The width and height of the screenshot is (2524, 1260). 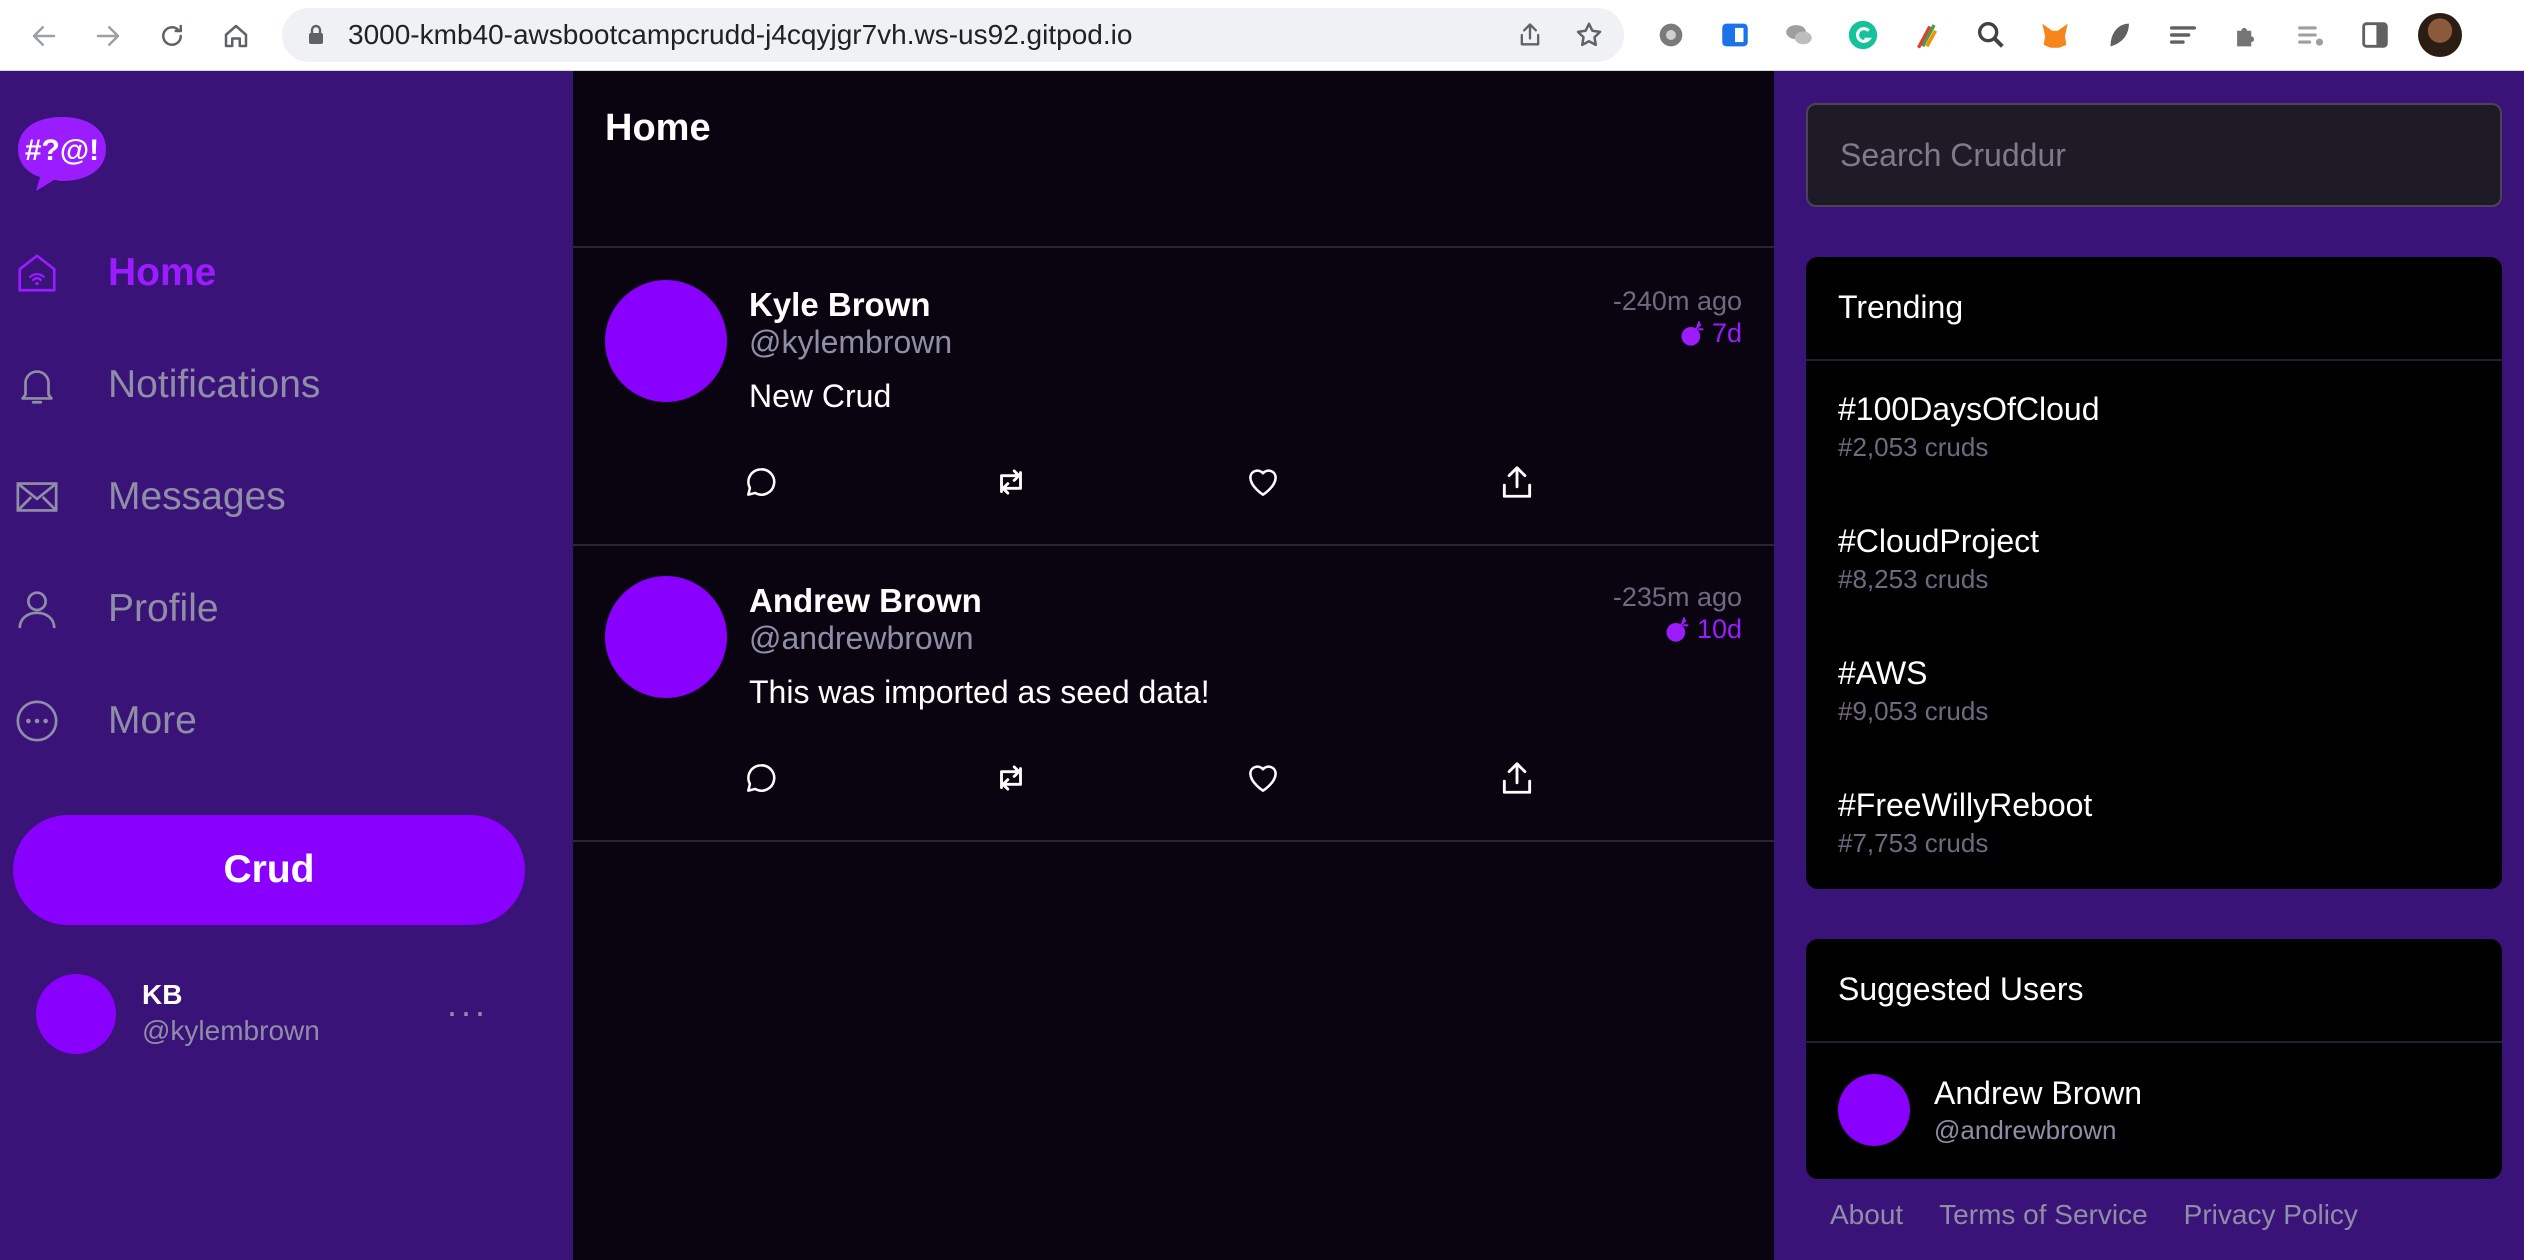 What do you see at coordinates (37, 497) in the screenshot?
I see `envelope-icon` at bounding box center [37, 497].